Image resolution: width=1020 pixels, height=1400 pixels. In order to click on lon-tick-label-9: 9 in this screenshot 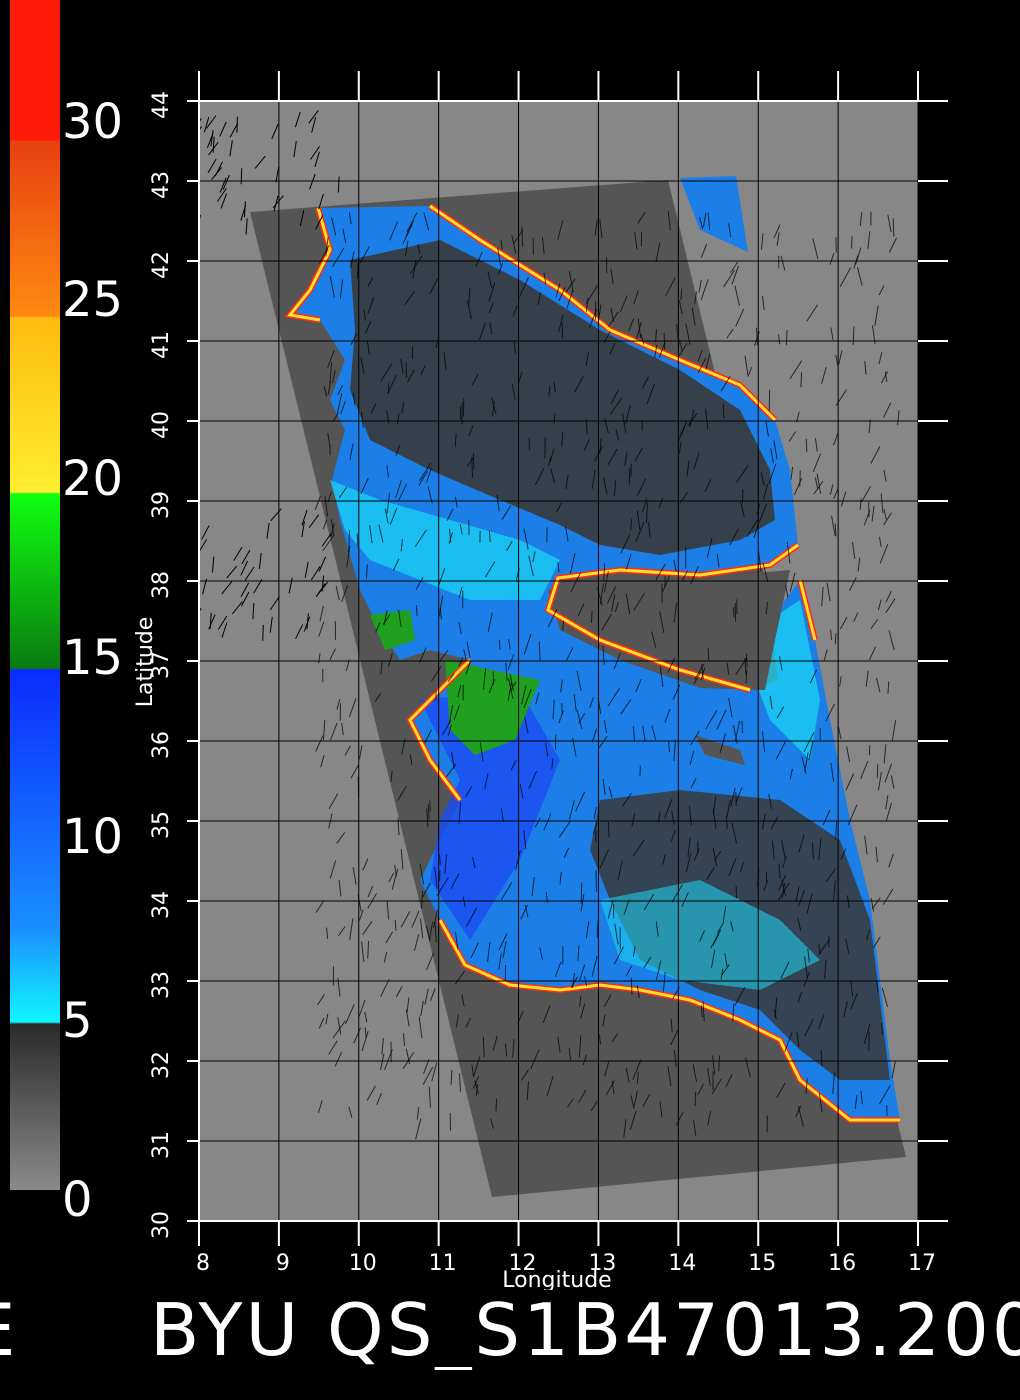, I will do `click(283, 1263)`.